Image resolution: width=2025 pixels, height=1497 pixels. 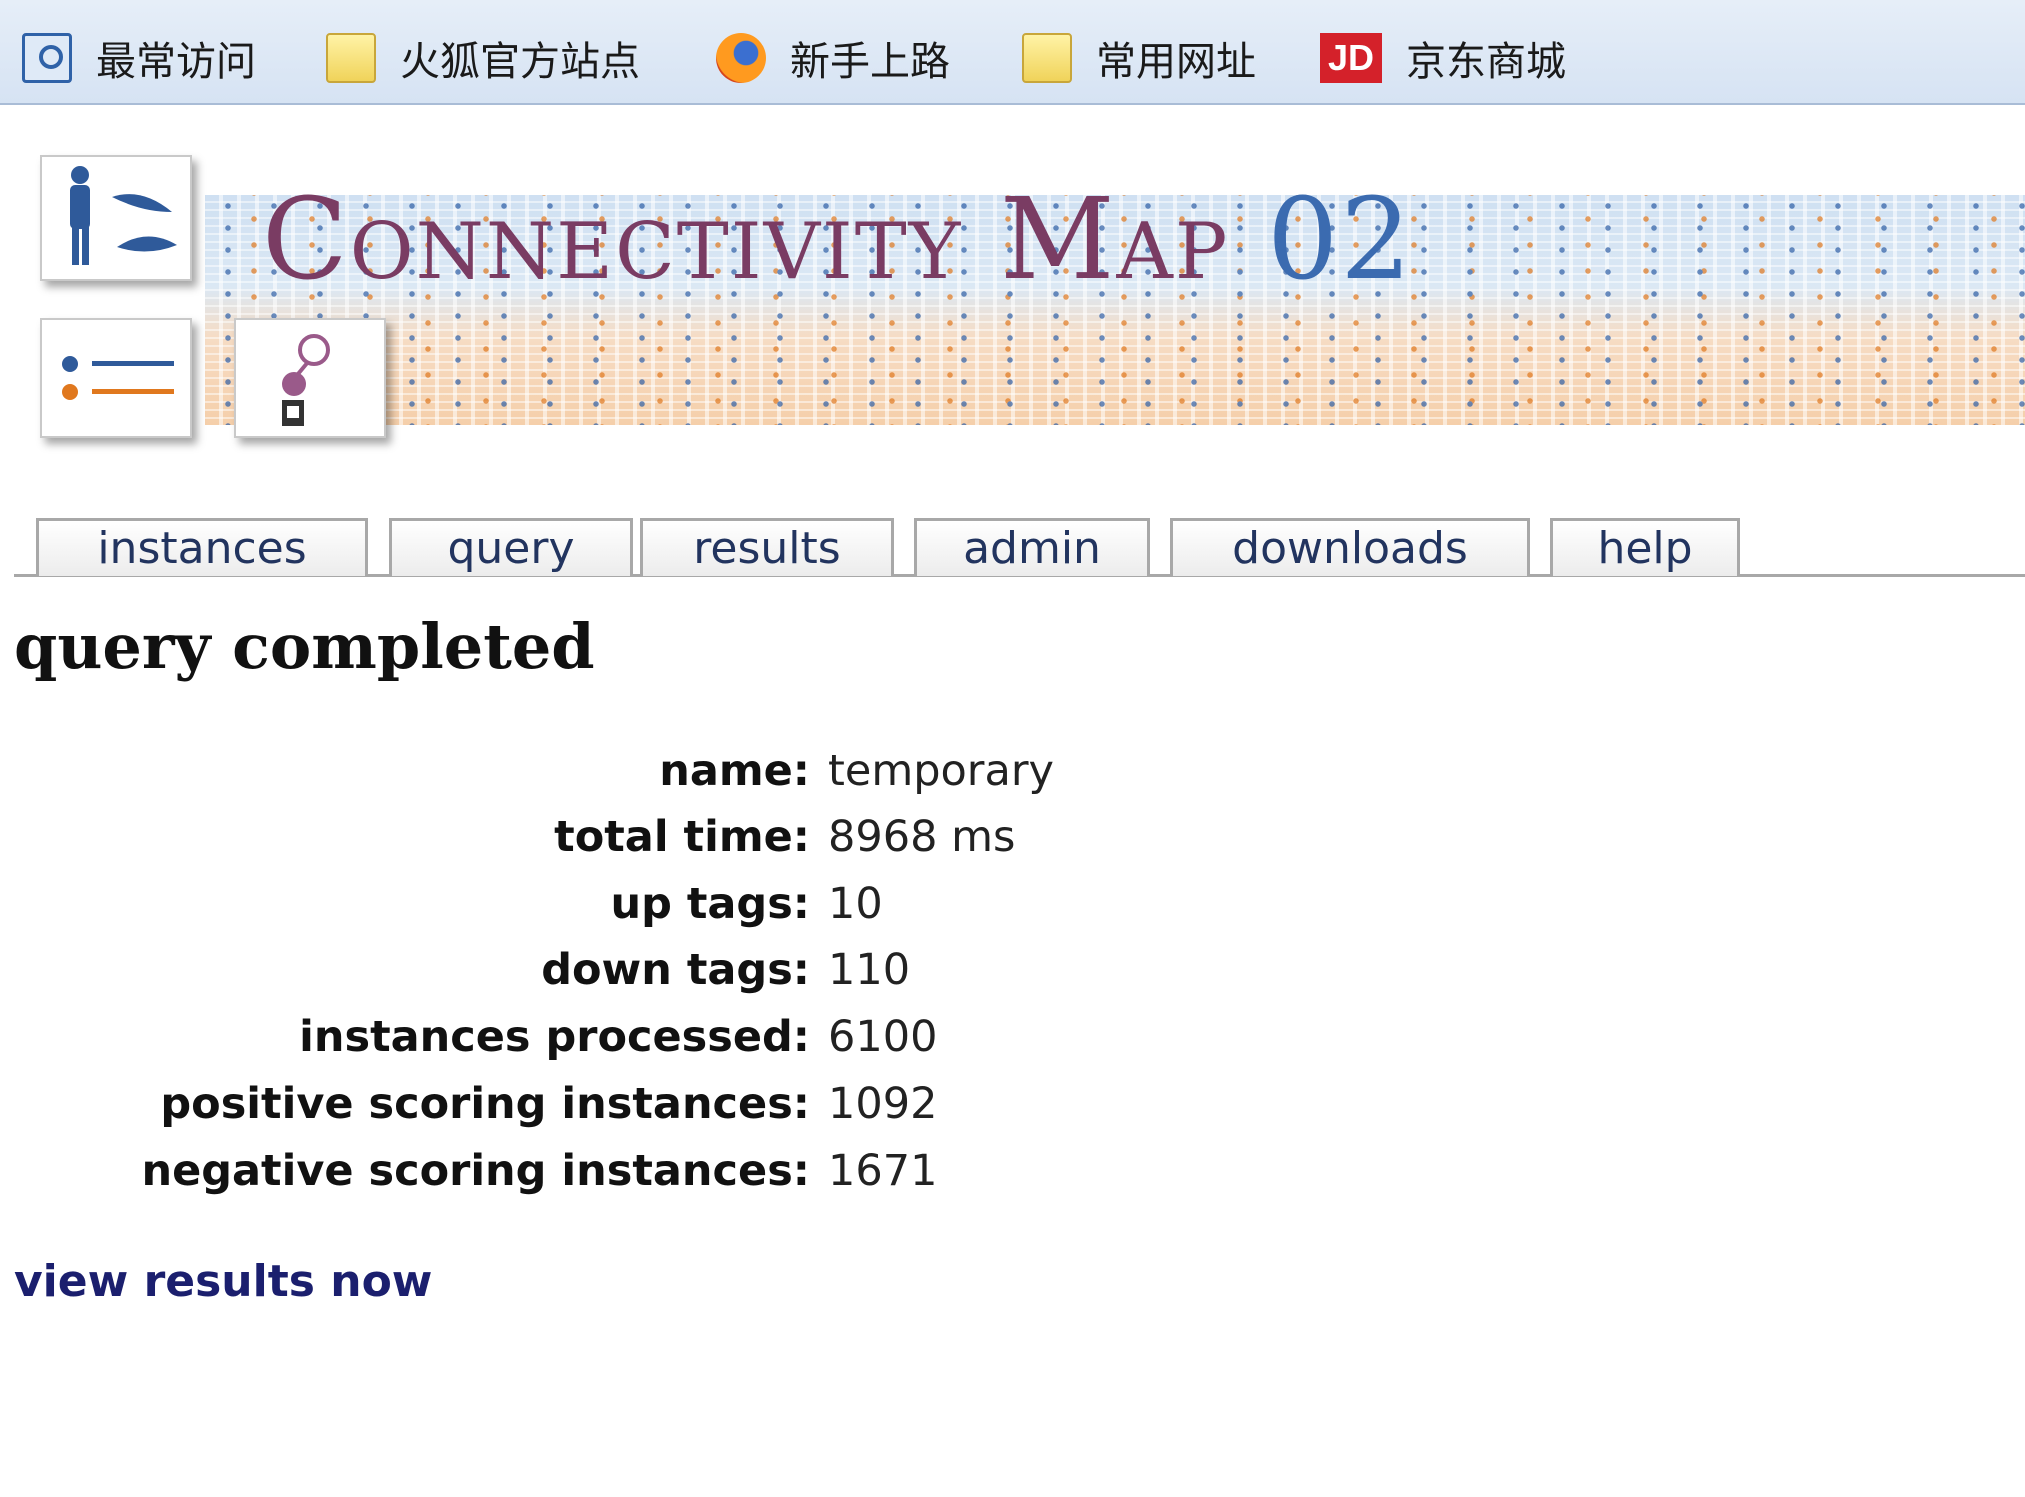 I want to click on stat-row-total-time: total time: 8968 ms, so click(x=600, y=837).